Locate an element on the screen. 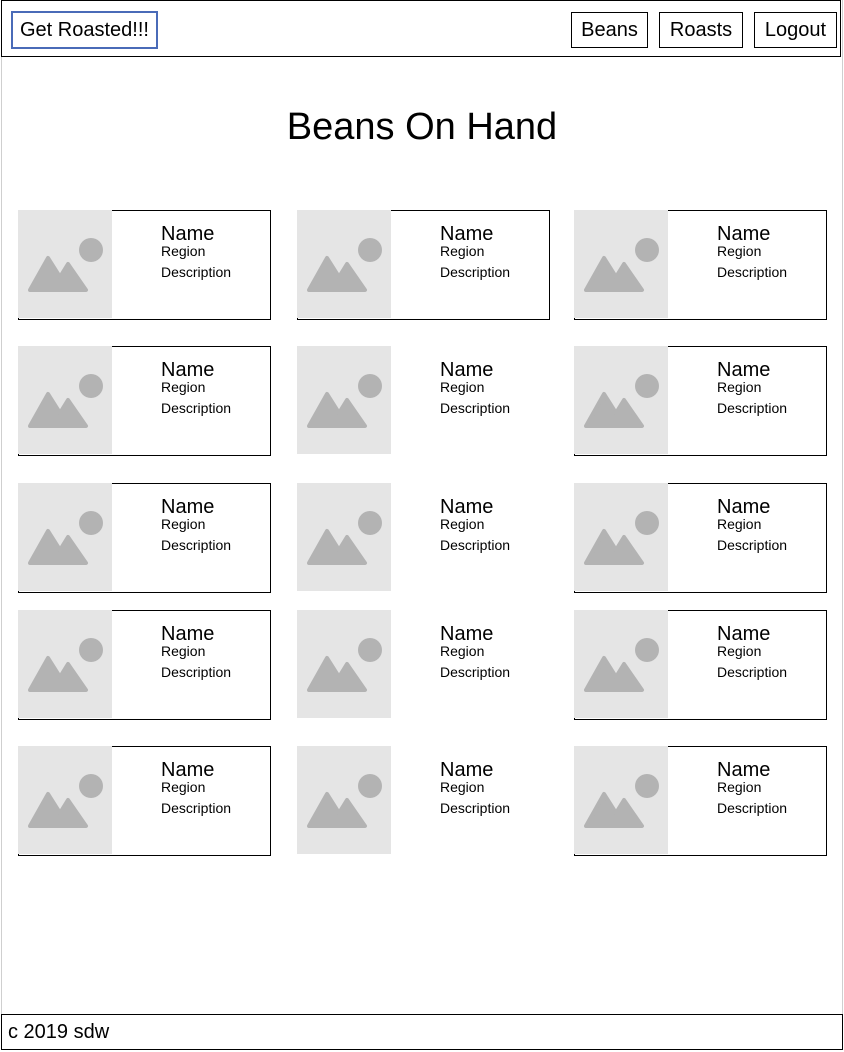 Image resolution: width=844 pixels, height=1052 pixels. nav-beans-button: Beans is located at coordinates (609, 30).